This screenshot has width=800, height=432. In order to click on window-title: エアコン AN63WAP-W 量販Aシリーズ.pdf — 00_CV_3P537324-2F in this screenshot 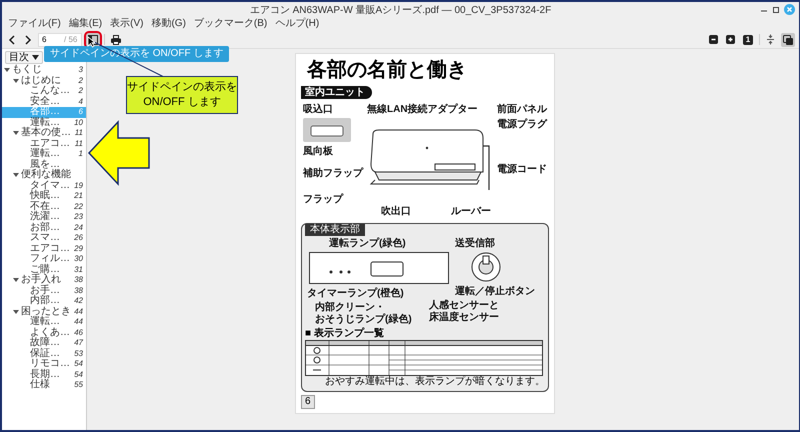, I will do `click(400, 10)`.